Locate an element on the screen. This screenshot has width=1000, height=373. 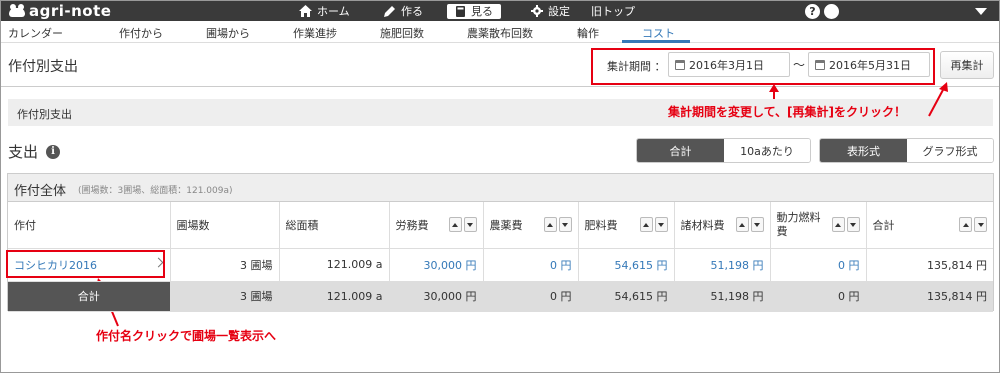
toggle-total: 合計 is located at coordinates (680, 150).